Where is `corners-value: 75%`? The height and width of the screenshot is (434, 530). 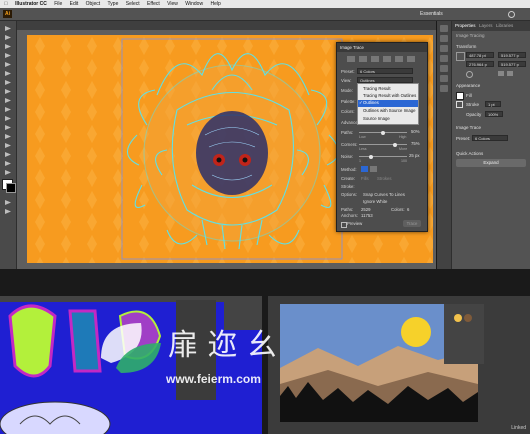 corners-value: 75% is located at coordinates (415, 143).